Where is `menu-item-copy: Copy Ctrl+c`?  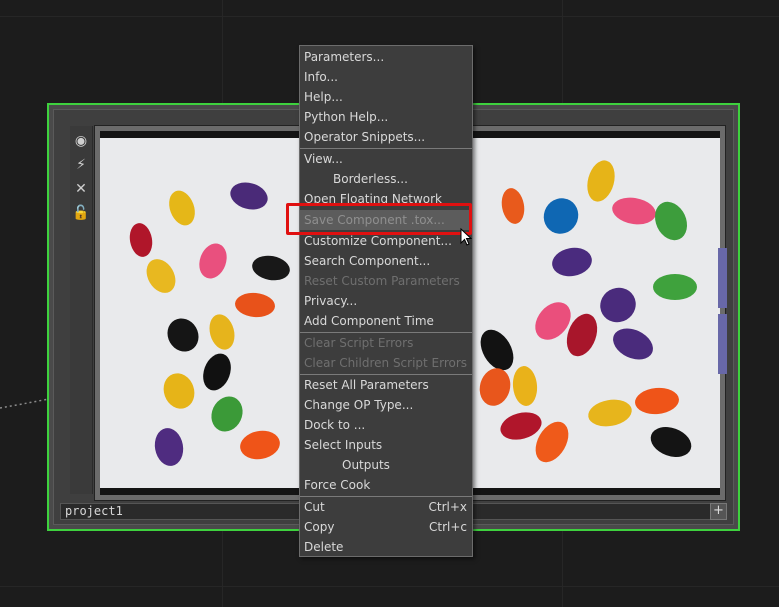
menu-item-copy: Copy Ctrl+c is located at coordinates (386, 527).